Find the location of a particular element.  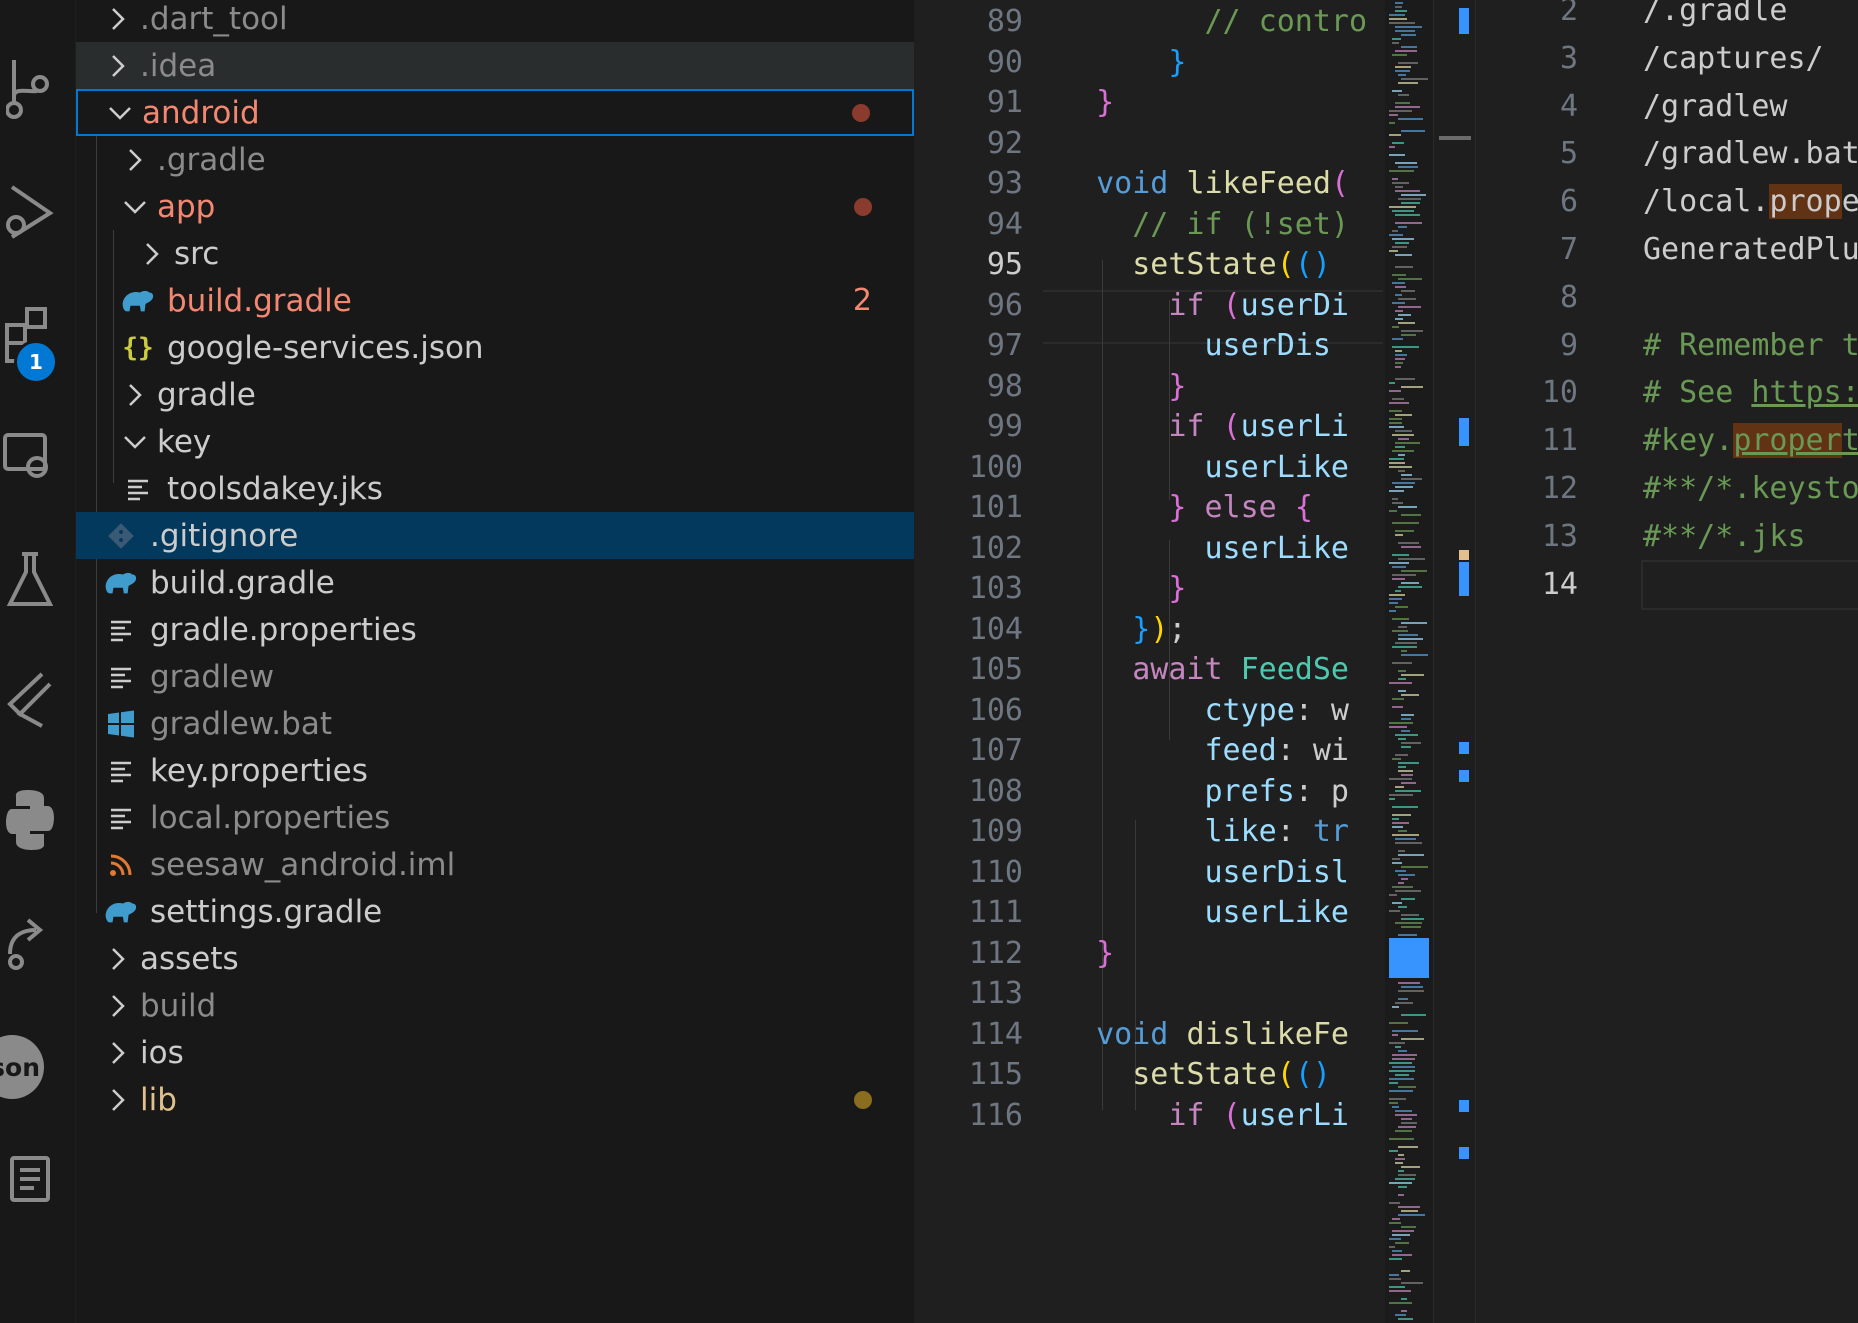

file-item: build.gradle 2 is located at coordinates (495, 300).